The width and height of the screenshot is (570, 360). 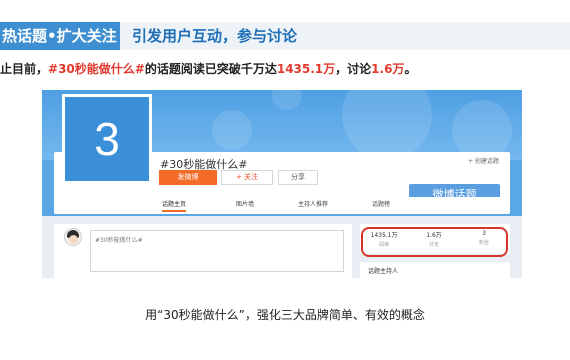 What do you see at coordinates (245, 203) in the screenshot?
I see `tab-photo-wall: 图片墙` at bounding box center [245, 203].